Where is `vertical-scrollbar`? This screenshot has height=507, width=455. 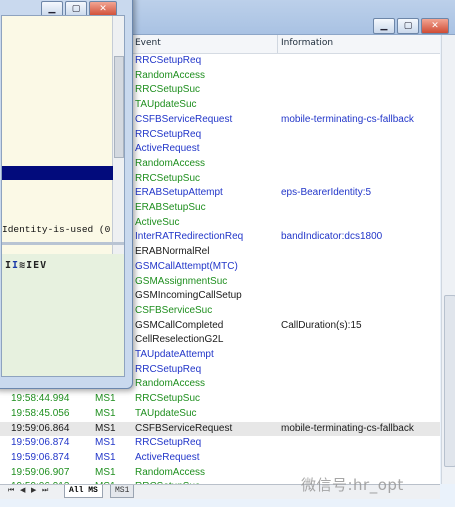 vertical-scrollbar is located at coordinates (448, 259).